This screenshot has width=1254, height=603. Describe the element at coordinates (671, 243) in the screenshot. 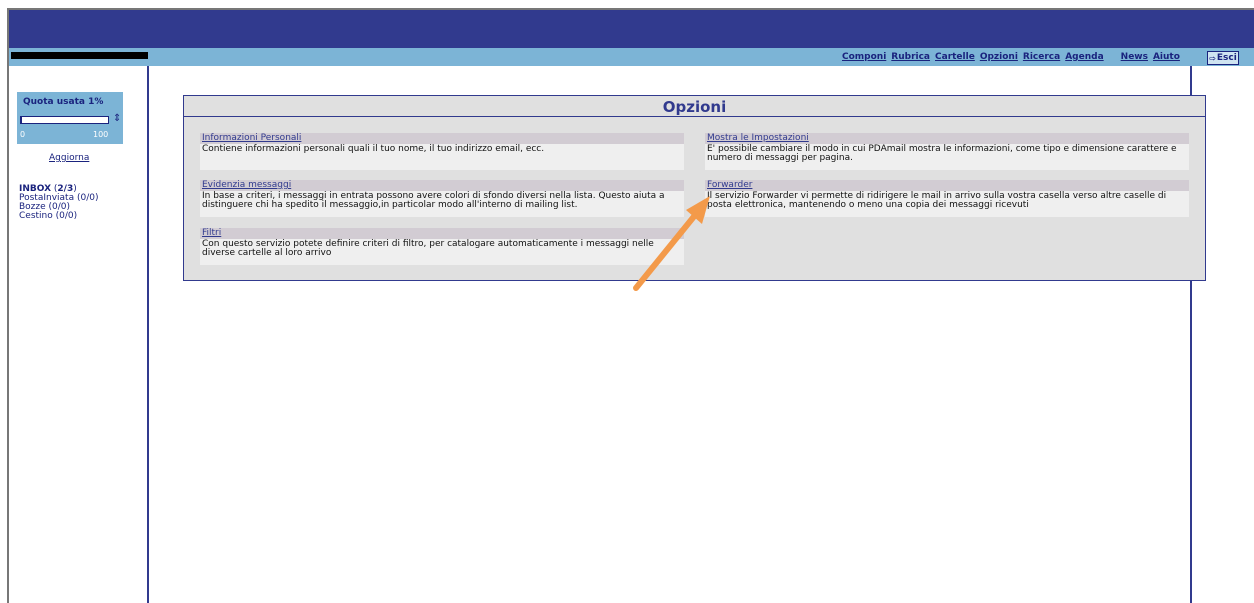

I see `annotation-arrow-icon` at that location.